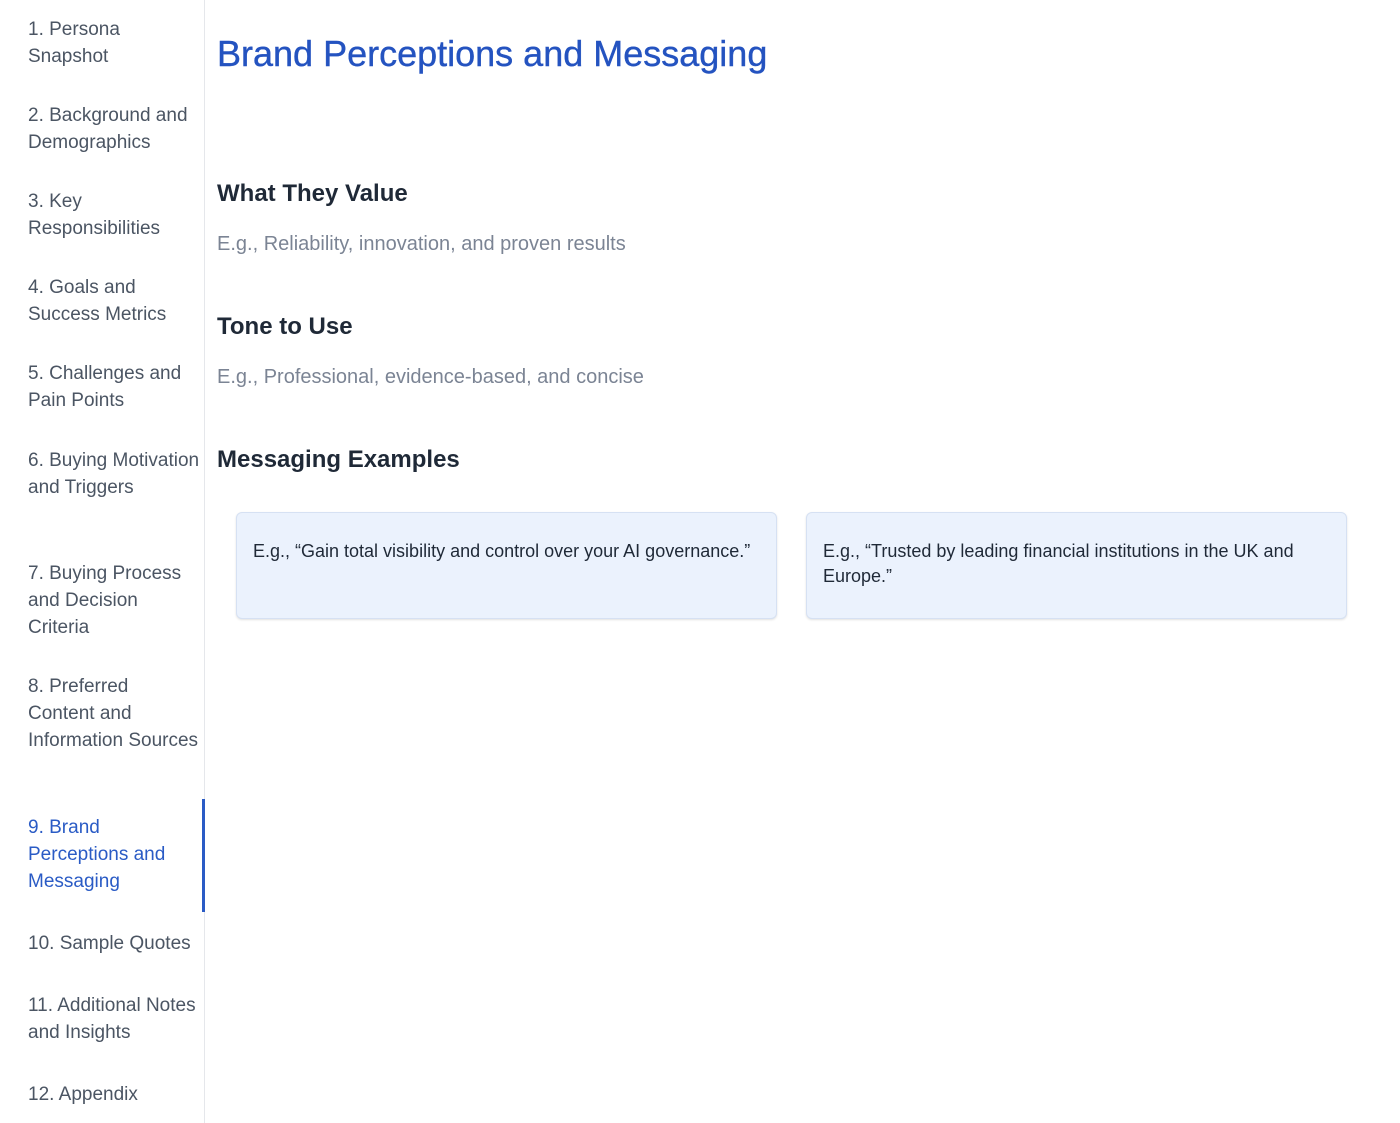 This screenshot has width=1400, height=1123. Describe the element at coordinates (114, 129) in the screenshot. I see `sidebar-item-background-demographics: 2. Background and Demographics` at that location.